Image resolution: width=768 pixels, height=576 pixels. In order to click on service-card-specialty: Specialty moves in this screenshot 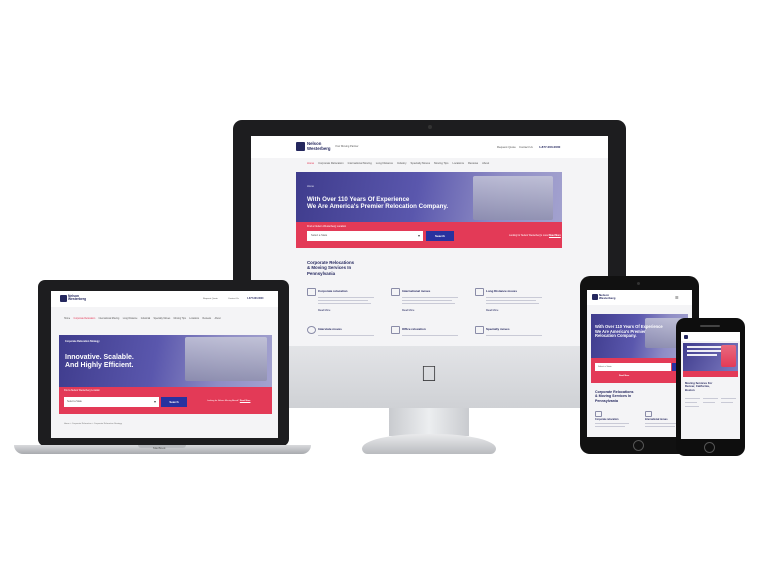, I will do `click(512, 334)`.